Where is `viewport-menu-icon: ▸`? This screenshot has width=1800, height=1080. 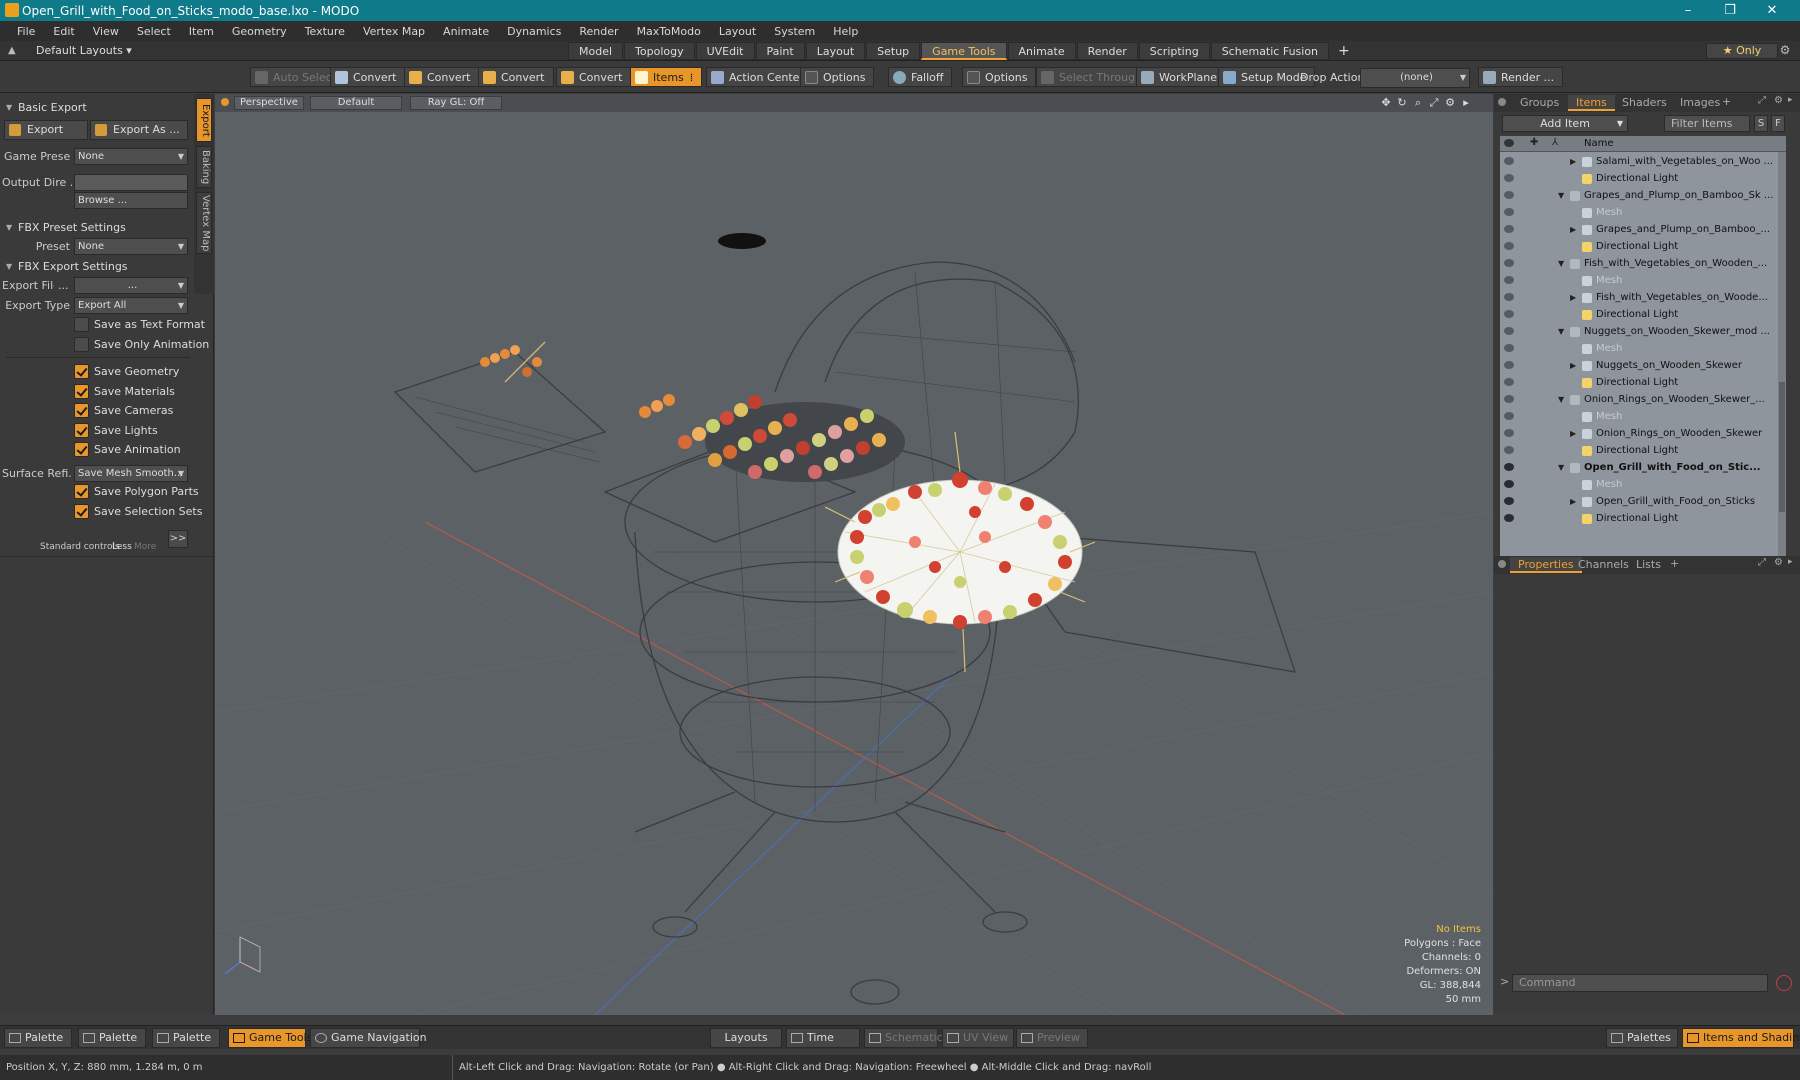
viewport-menu-icon: ▸ is located at coordinates (1466, 103).